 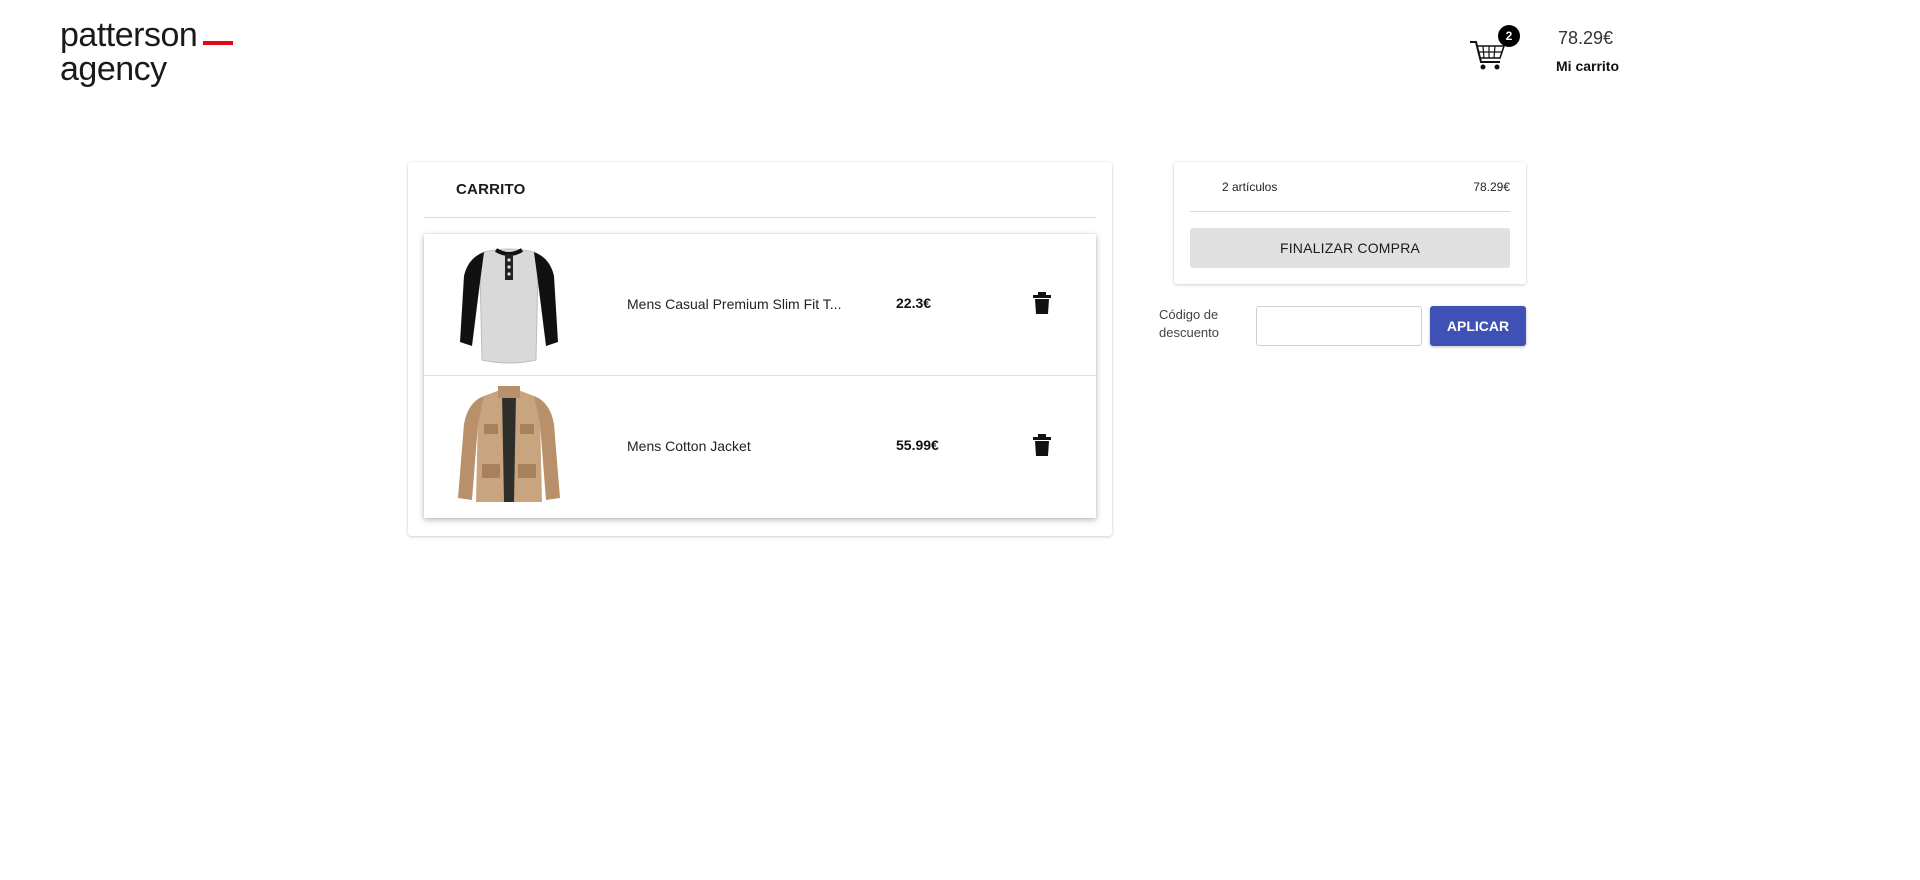 I want to click on summary-item-count: 2 artículos, so click(x=1250, y=187).